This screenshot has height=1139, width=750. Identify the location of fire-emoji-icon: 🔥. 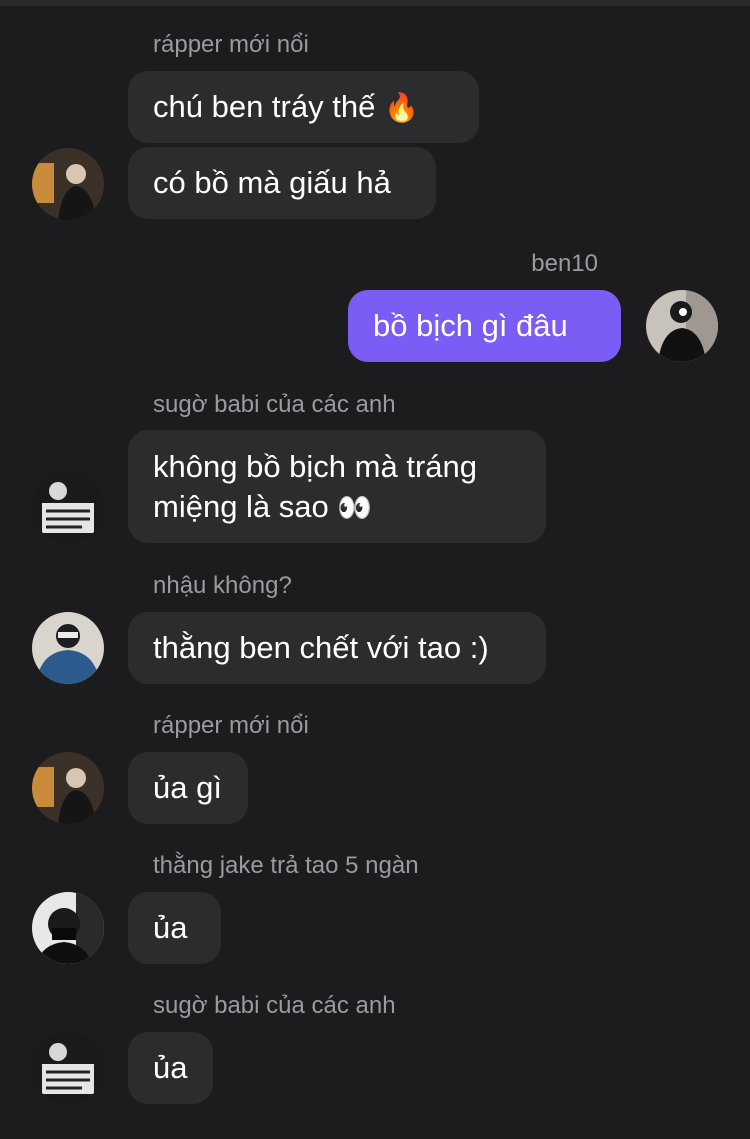
(401, 107).